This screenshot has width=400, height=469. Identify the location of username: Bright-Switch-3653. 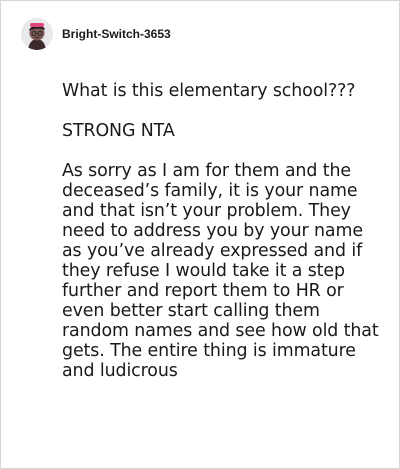
(116, 34).